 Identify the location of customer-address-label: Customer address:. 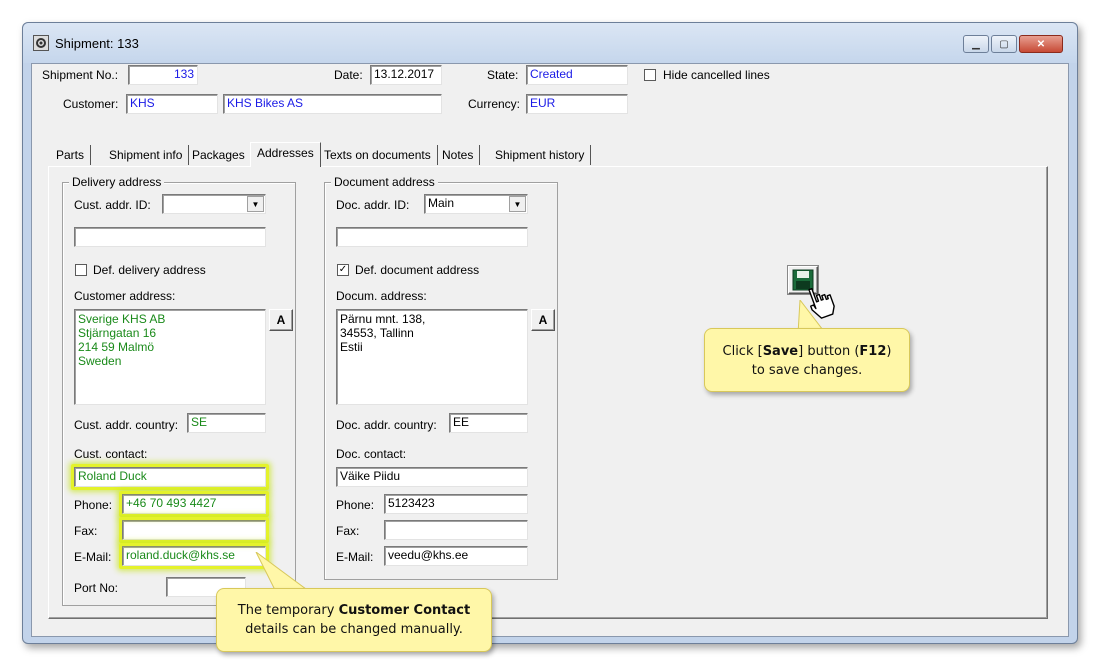
(125, 296).